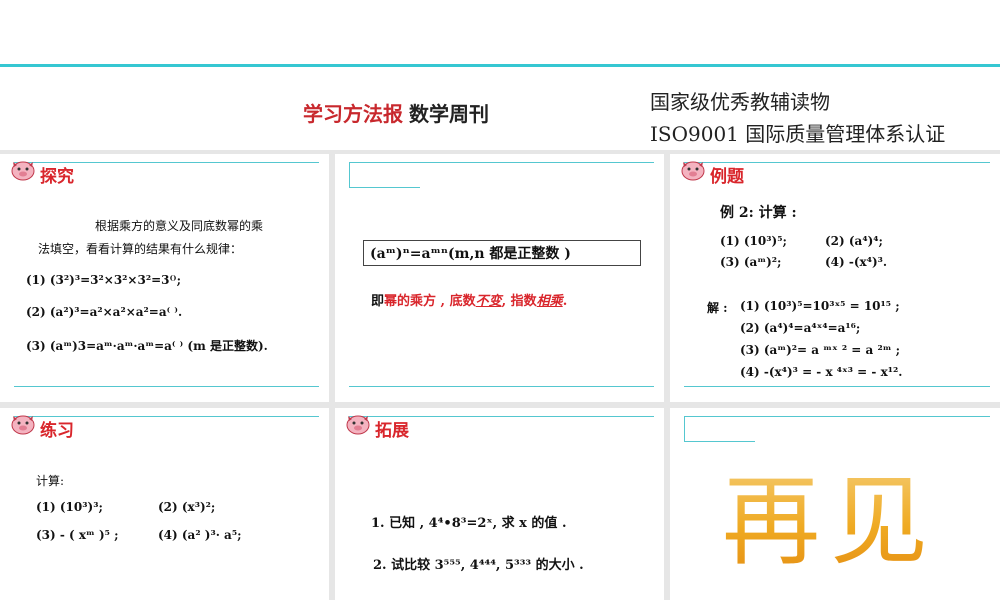 Image resolution: width=1000 pixels, height=600 pixels. I want to click on solution-4: (4) -(x⁴)³ = - x ⁴ˣ³ = - x¹²., so click(821, 372).